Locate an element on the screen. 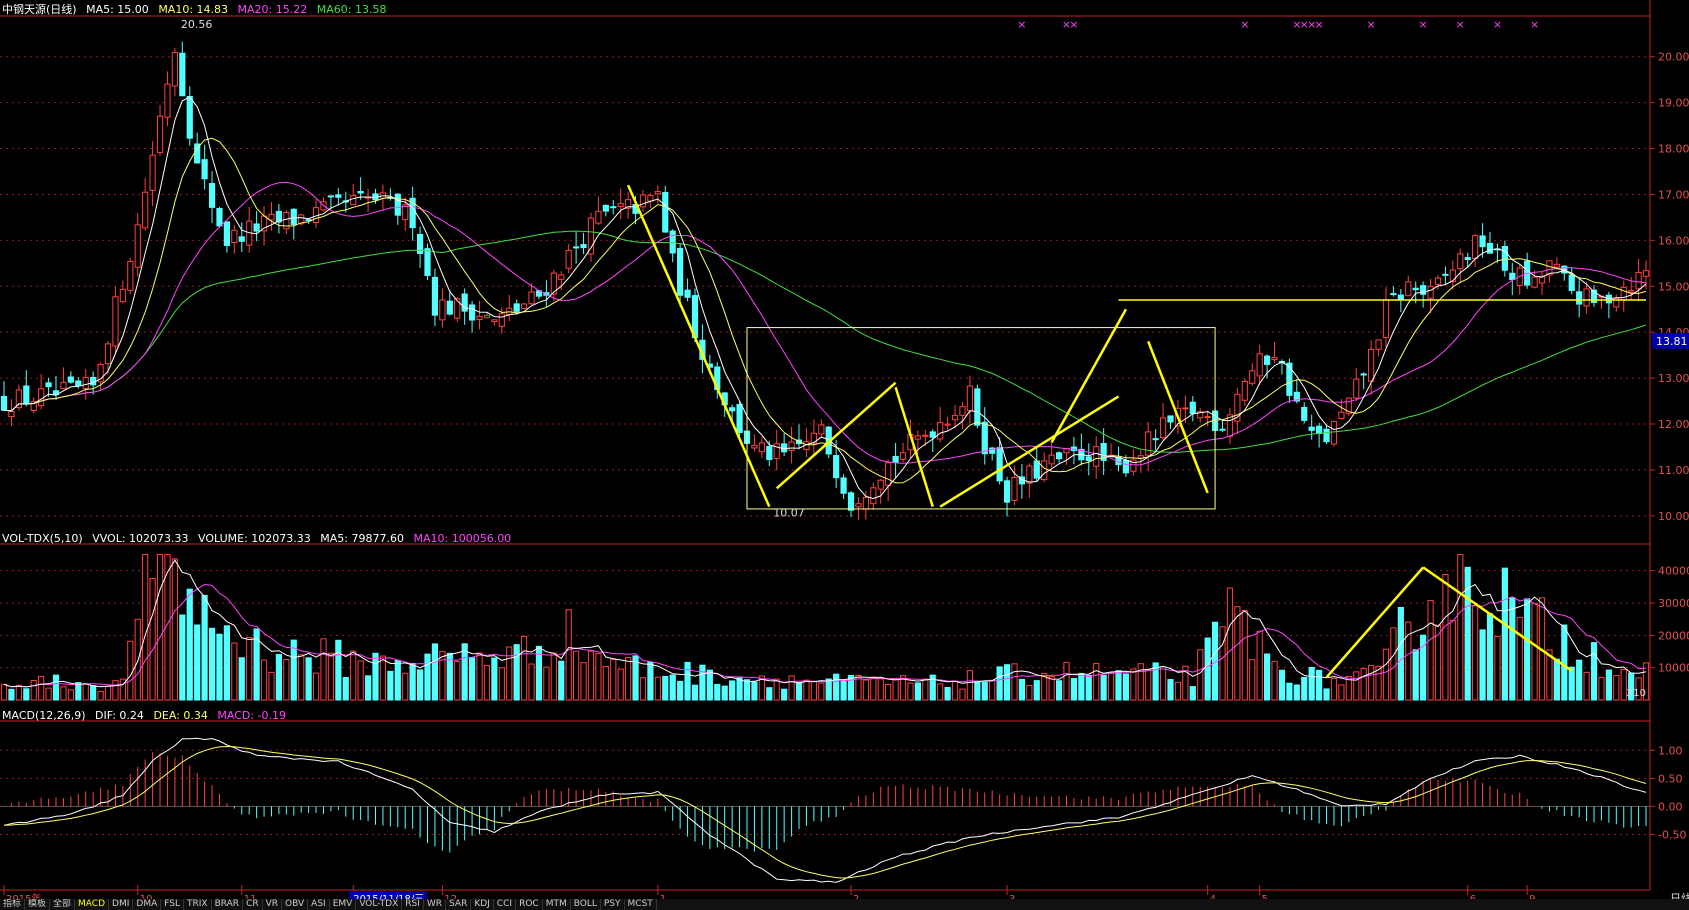 Image resolution: width=1689 pixels, height=910 pixels. dea-line is located at coordinates (825, 812).